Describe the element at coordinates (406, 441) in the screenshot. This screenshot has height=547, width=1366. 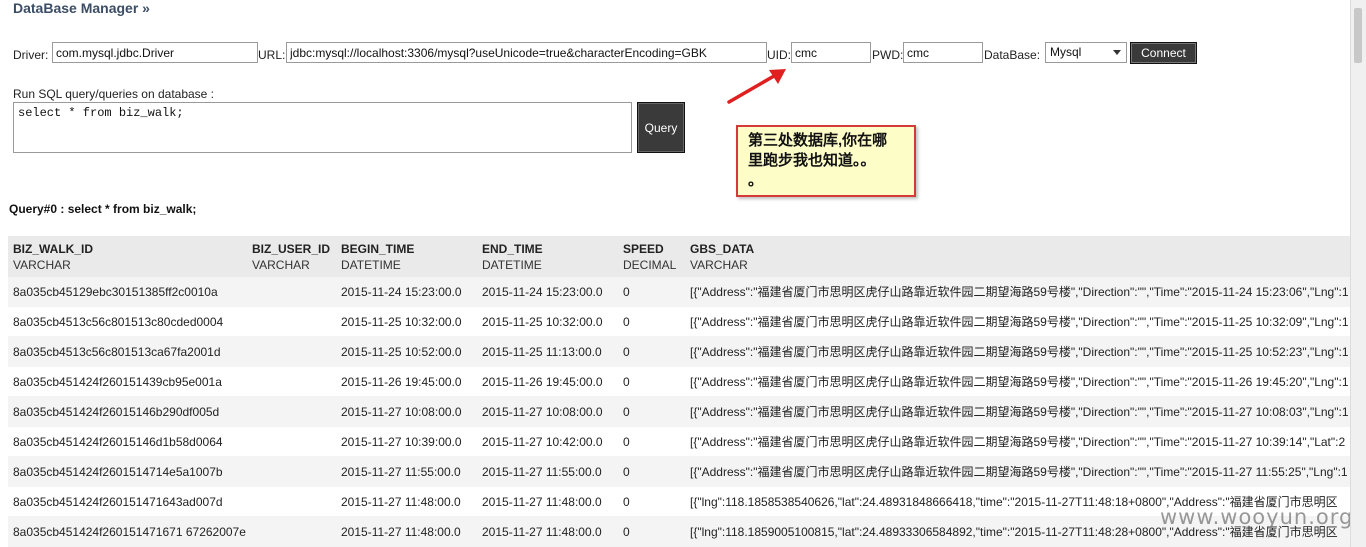
I see `table-cell: 2015-11-27 10:39:00.0` at that location.